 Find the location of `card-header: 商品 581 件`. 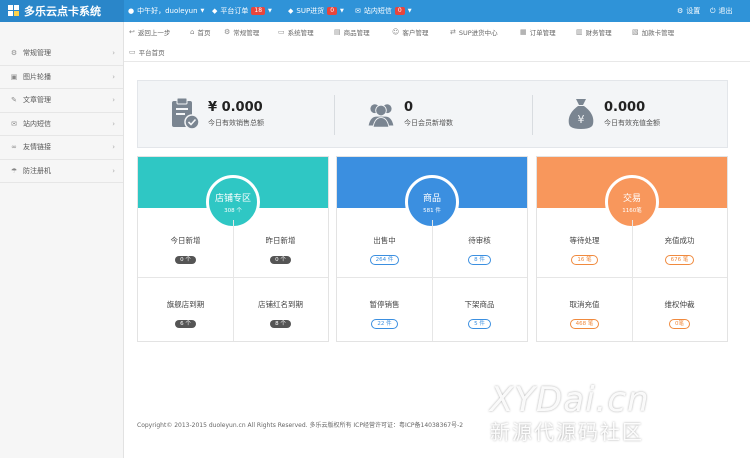

card-header: 商品 581 件 is located at coordinates (432, 193).